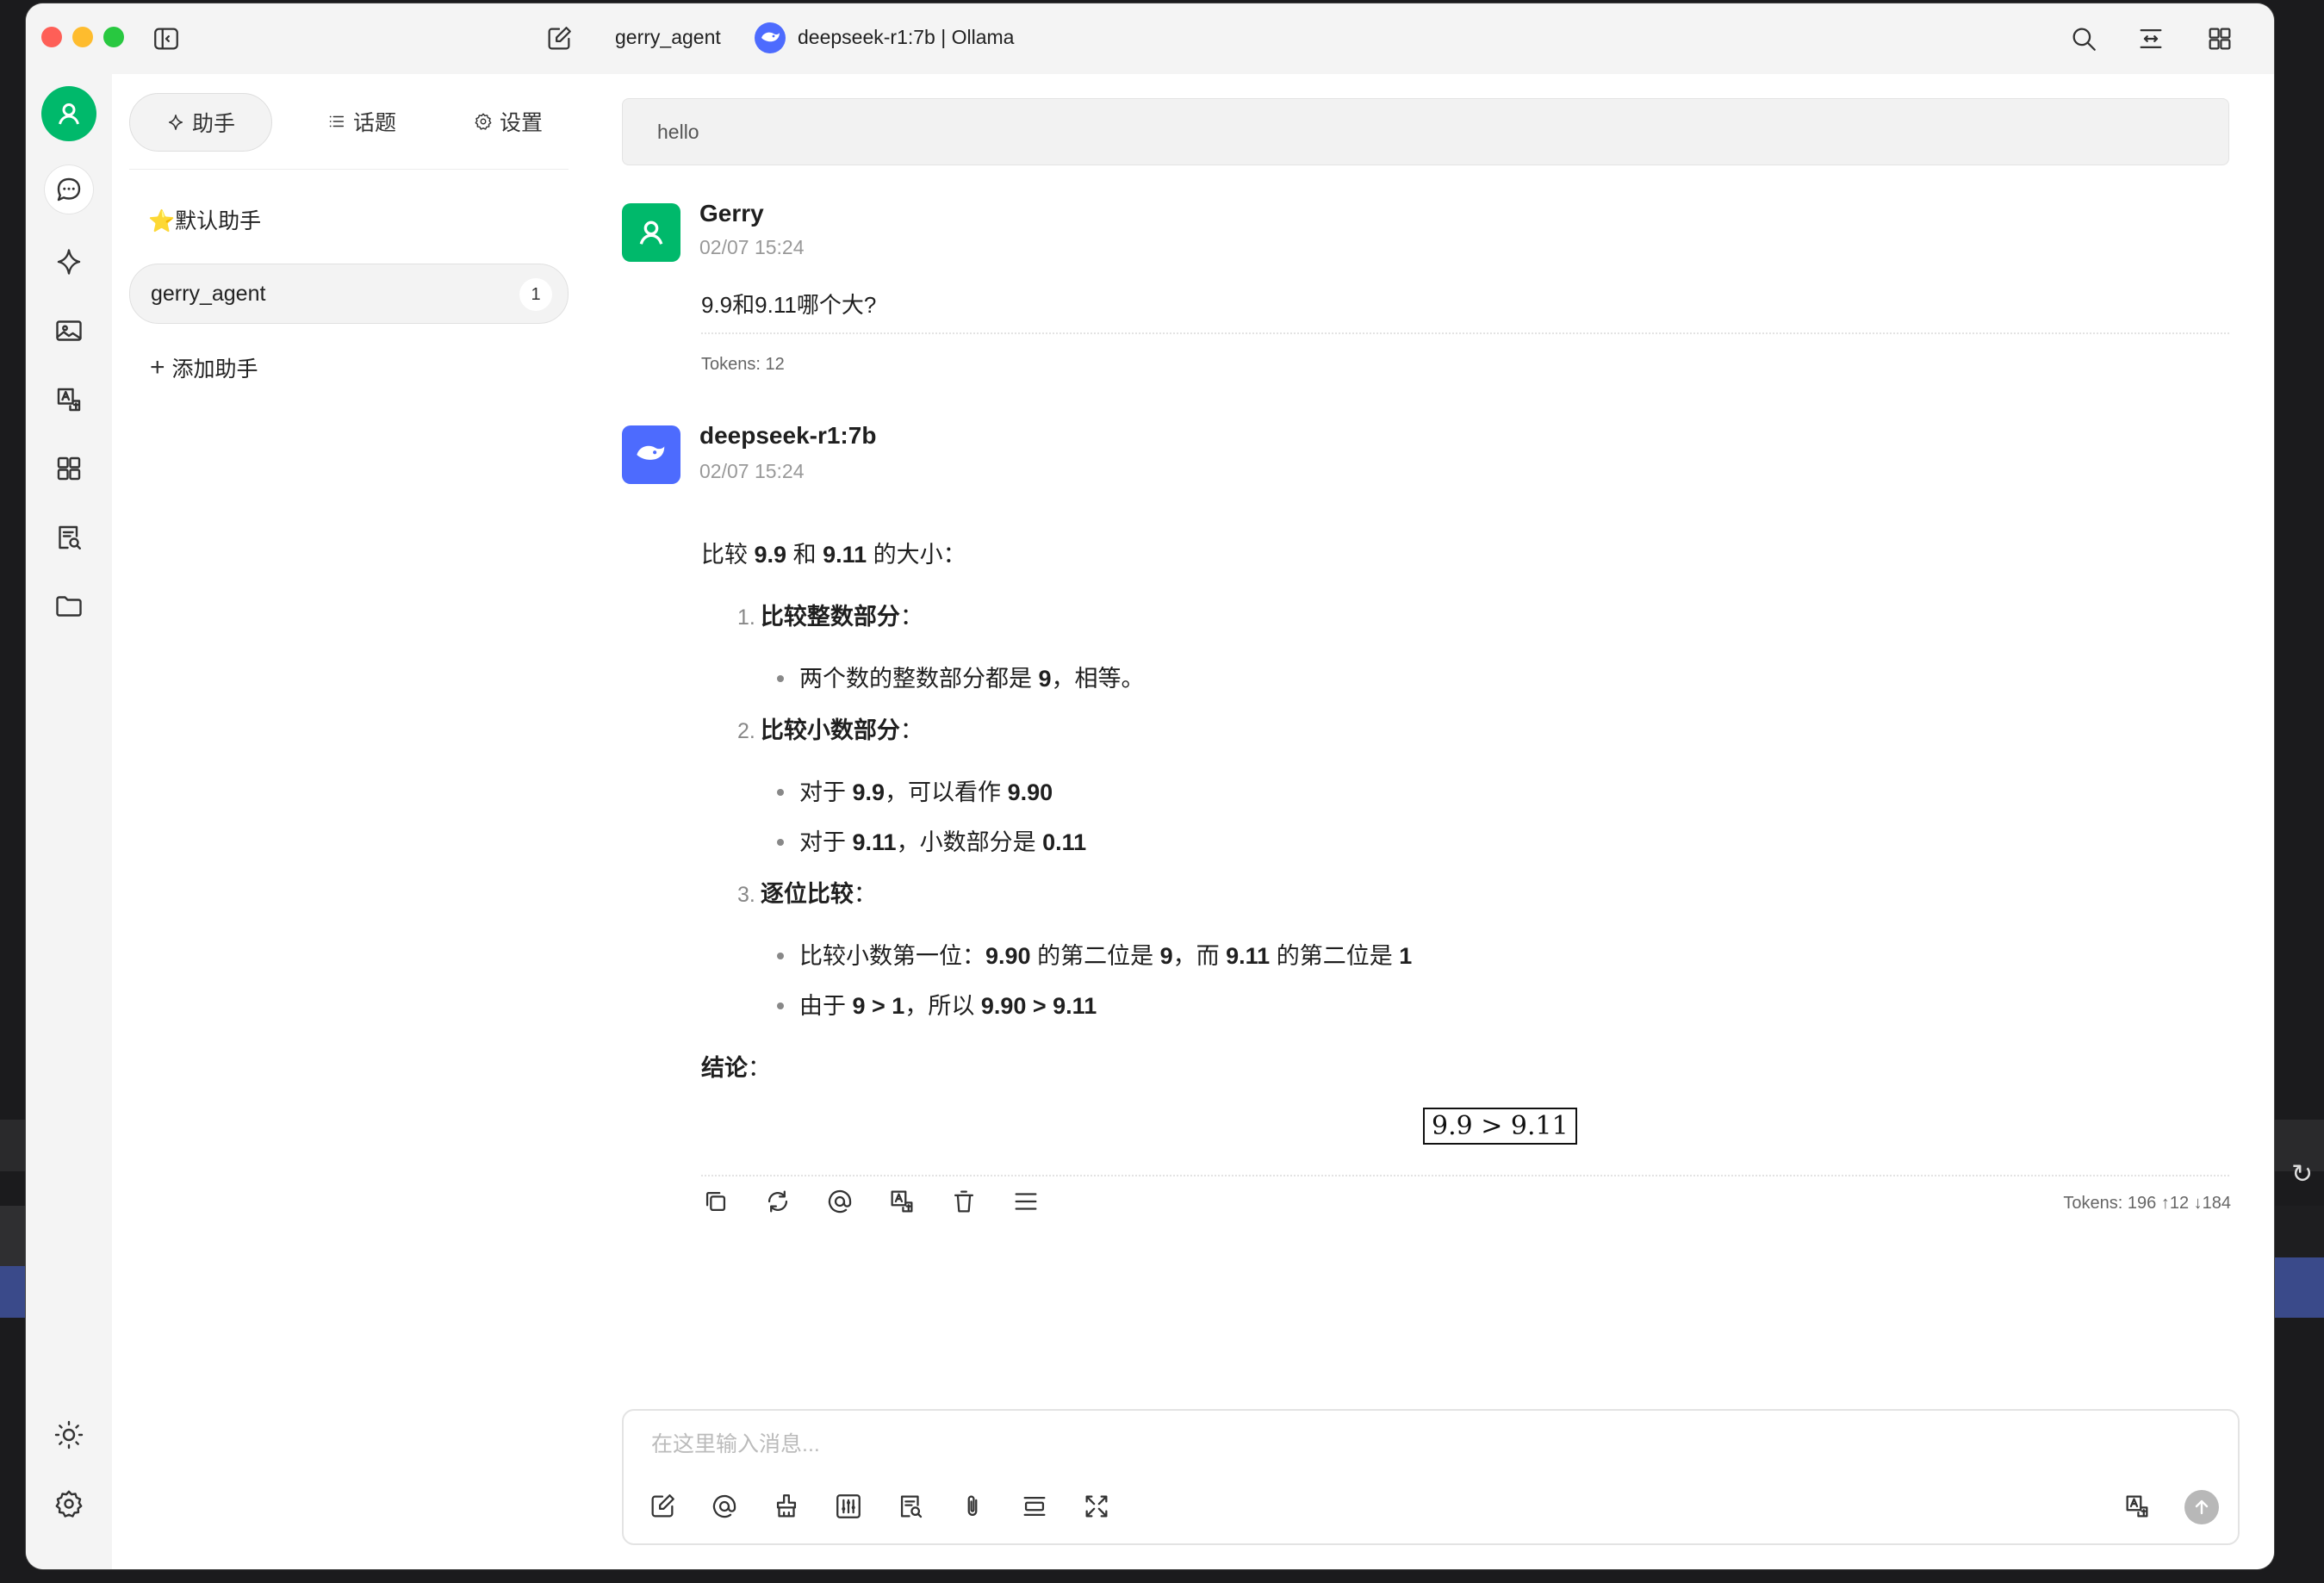  What do you see at coordinates (1028, 1204) in the screenshot?
I see `more-menu-icon` at bounding box center [1028, 1204].